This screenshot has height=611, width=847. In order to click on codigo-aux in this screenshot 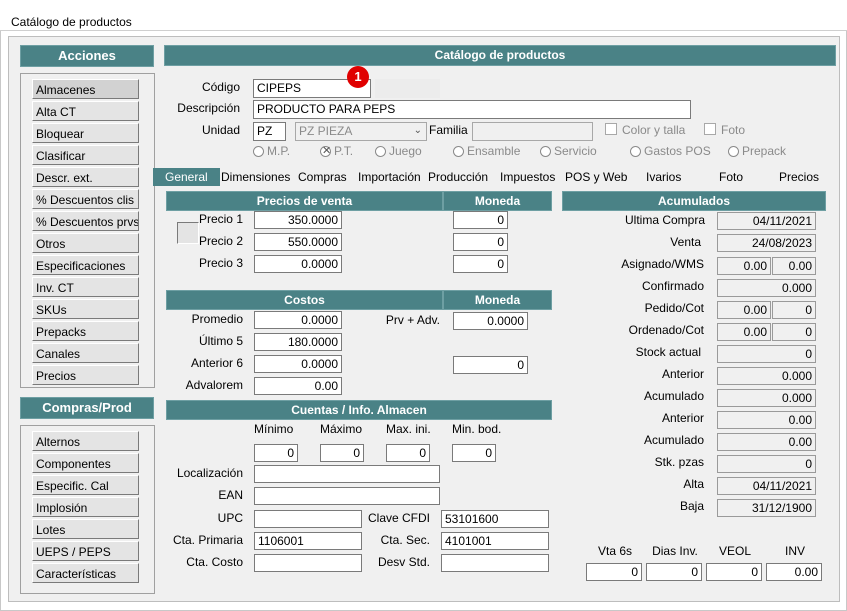, I will do `click(407, 88)`.